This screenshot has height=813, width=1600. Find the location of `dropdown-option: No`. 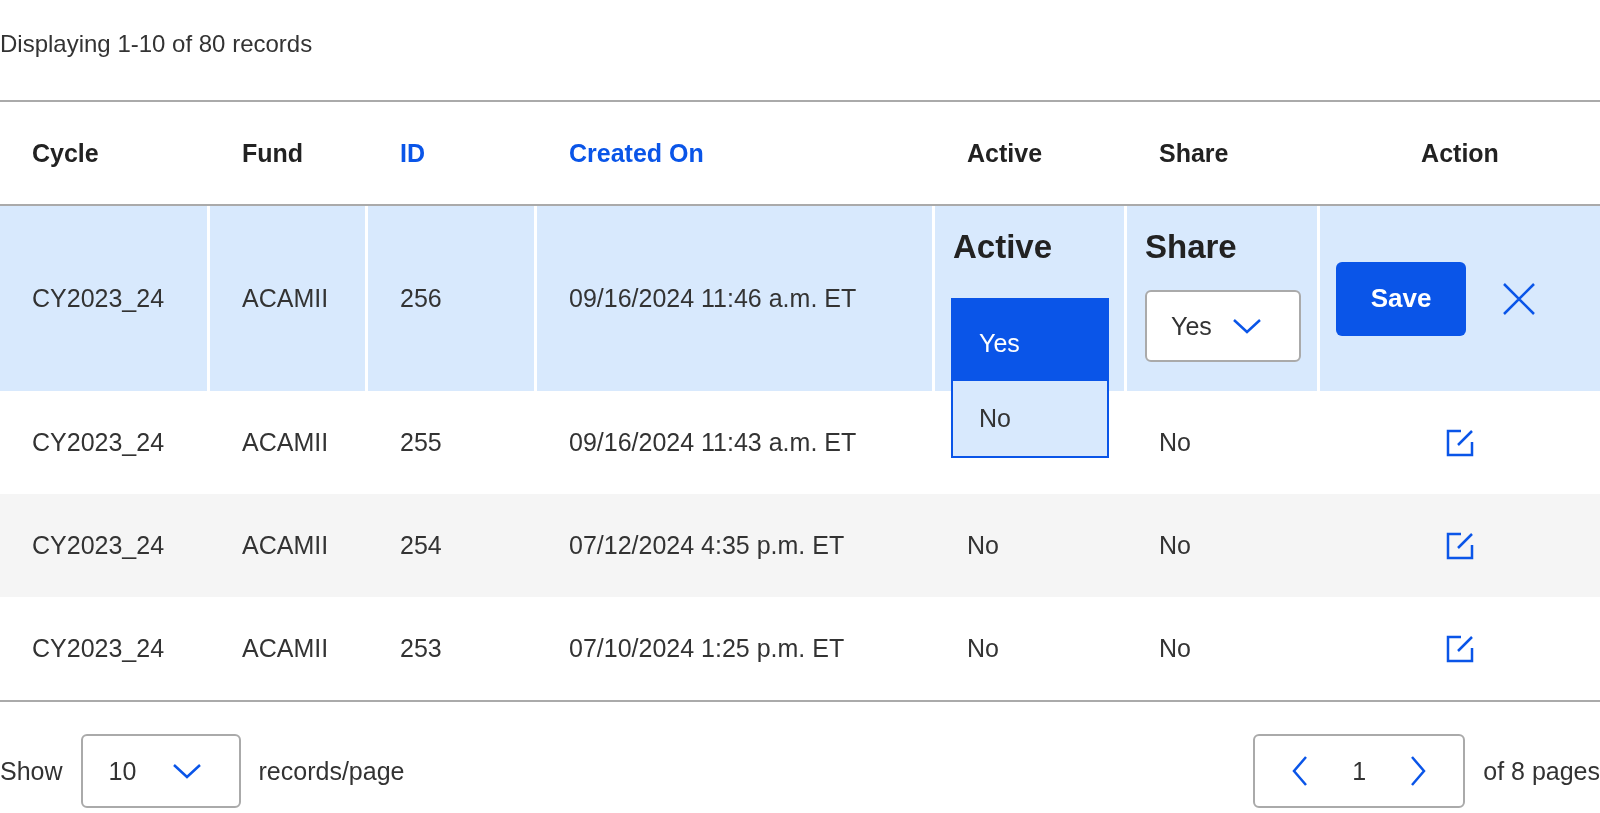

dropdown-option: No is located at coordinates (1030, 418).